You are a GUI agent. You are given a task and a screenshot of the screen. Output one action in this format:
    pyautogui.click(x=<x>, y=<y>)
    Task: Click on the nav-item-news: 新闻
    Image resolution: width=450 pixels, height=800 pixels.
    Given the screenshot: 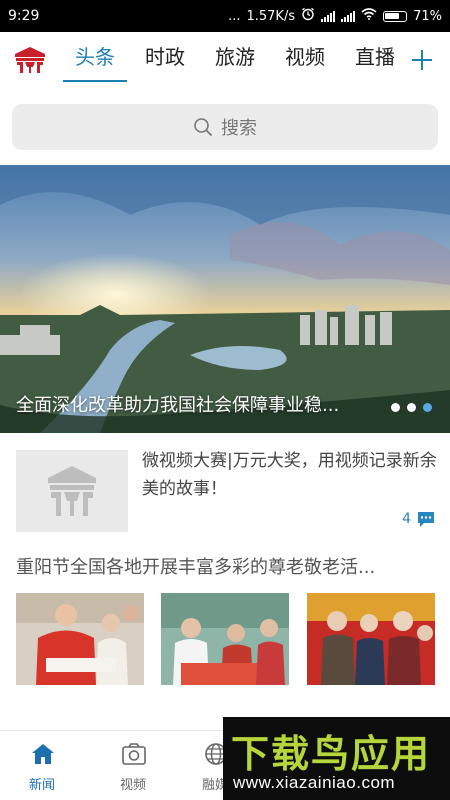 What is the action you would take?
    pyautogui.click(x=42, y=765)
    